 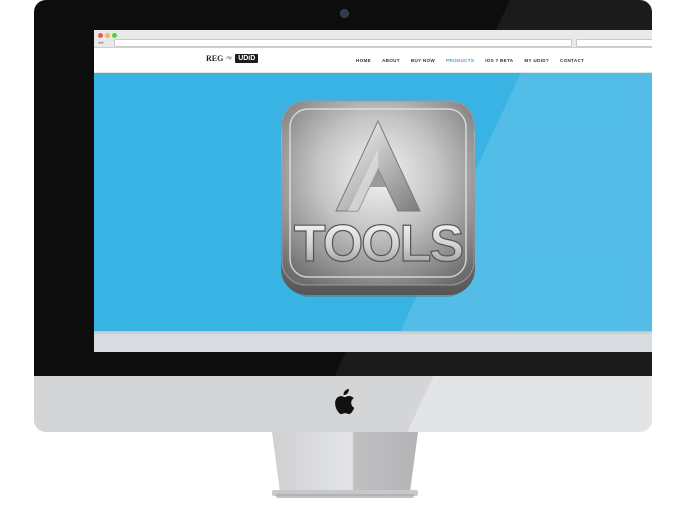 What do you see at coordinates (614, 43) in the screenshot?
I see `browser-search-input` at bounding box center [614, 43].